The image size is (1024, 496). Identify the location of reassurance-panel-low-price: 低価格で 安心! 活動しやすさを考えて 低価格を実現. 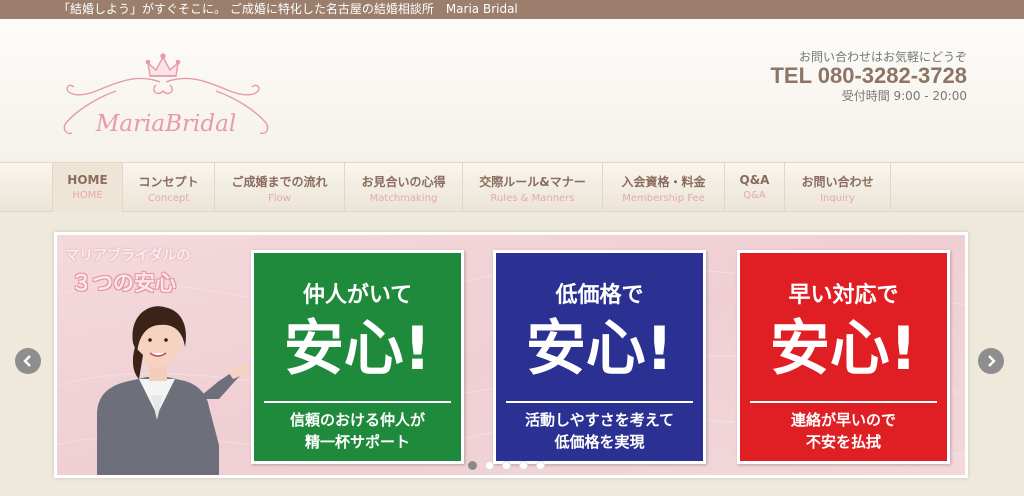
(599, 357).